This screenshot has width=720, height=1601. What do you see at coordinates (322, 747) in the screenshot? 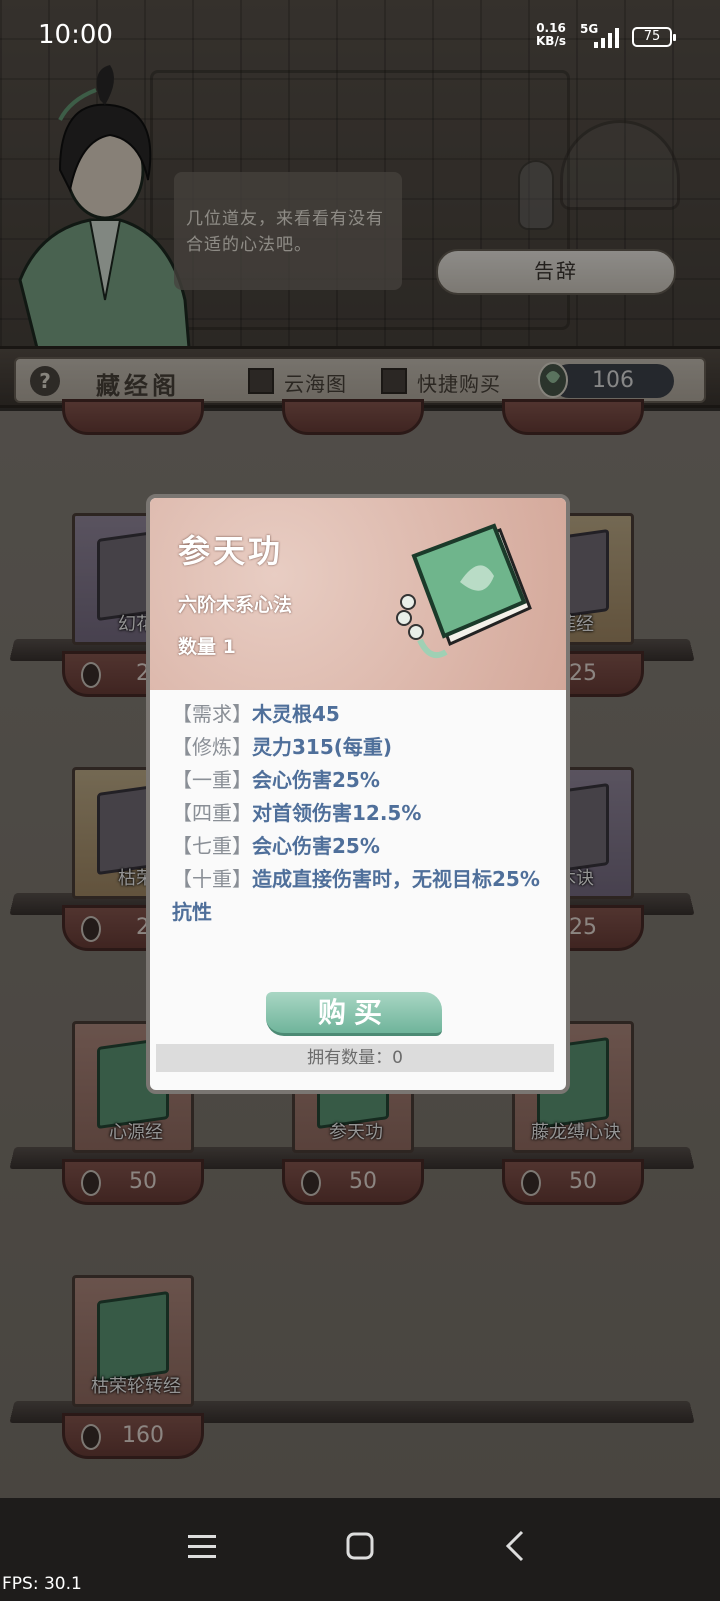
I see `effect-text: 灵力315(每重)` at bounding box center [322, 747].